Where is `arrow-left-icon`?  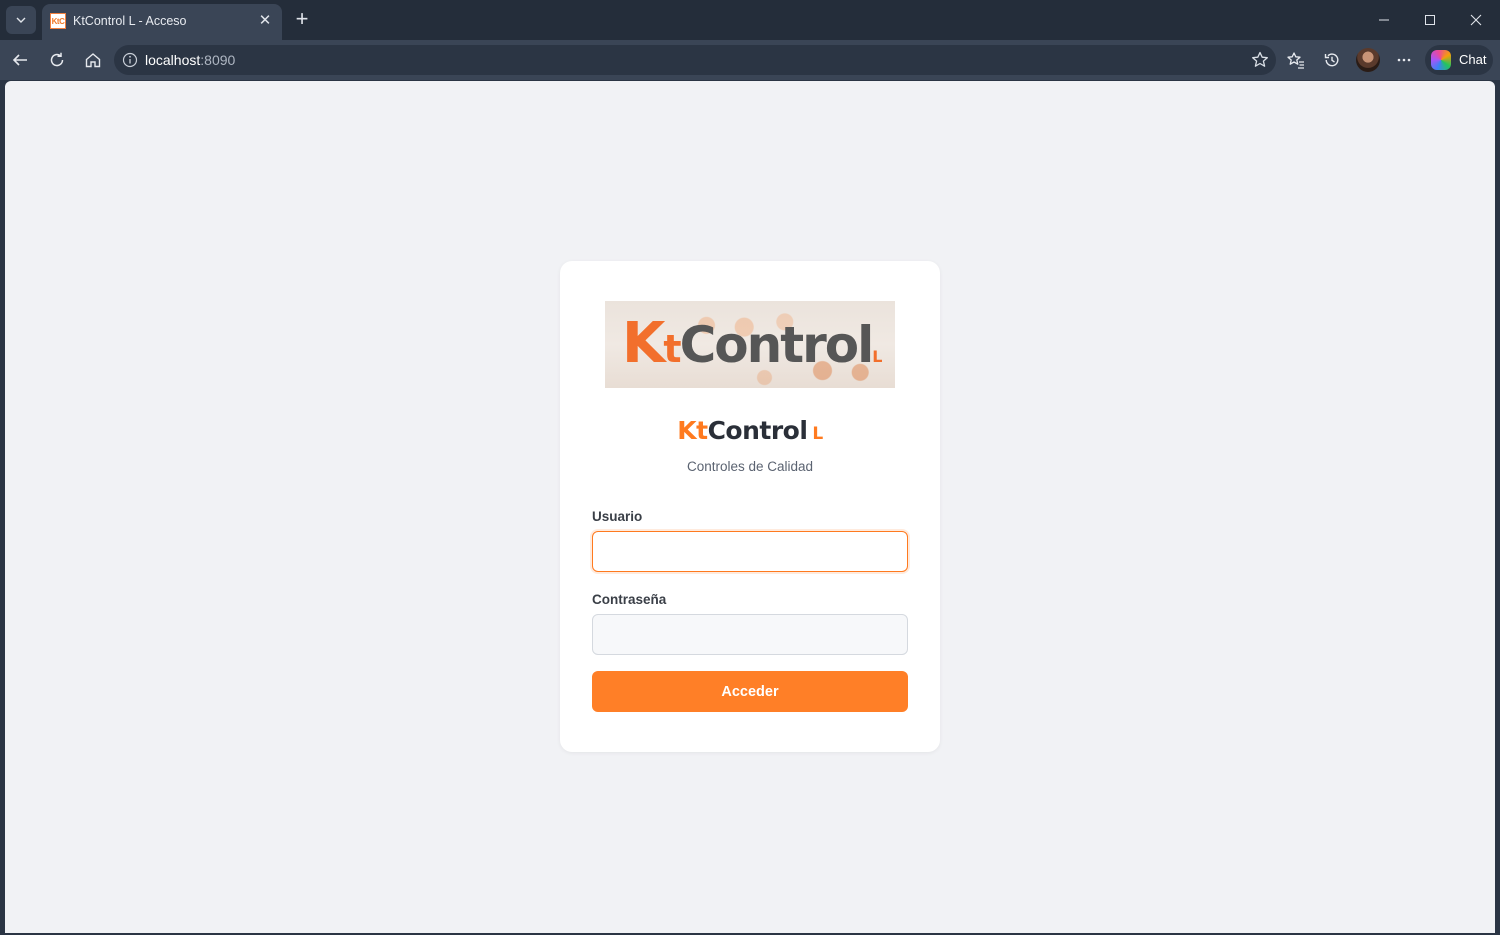
arrow-left-icon is located at coordinates (19, 60).